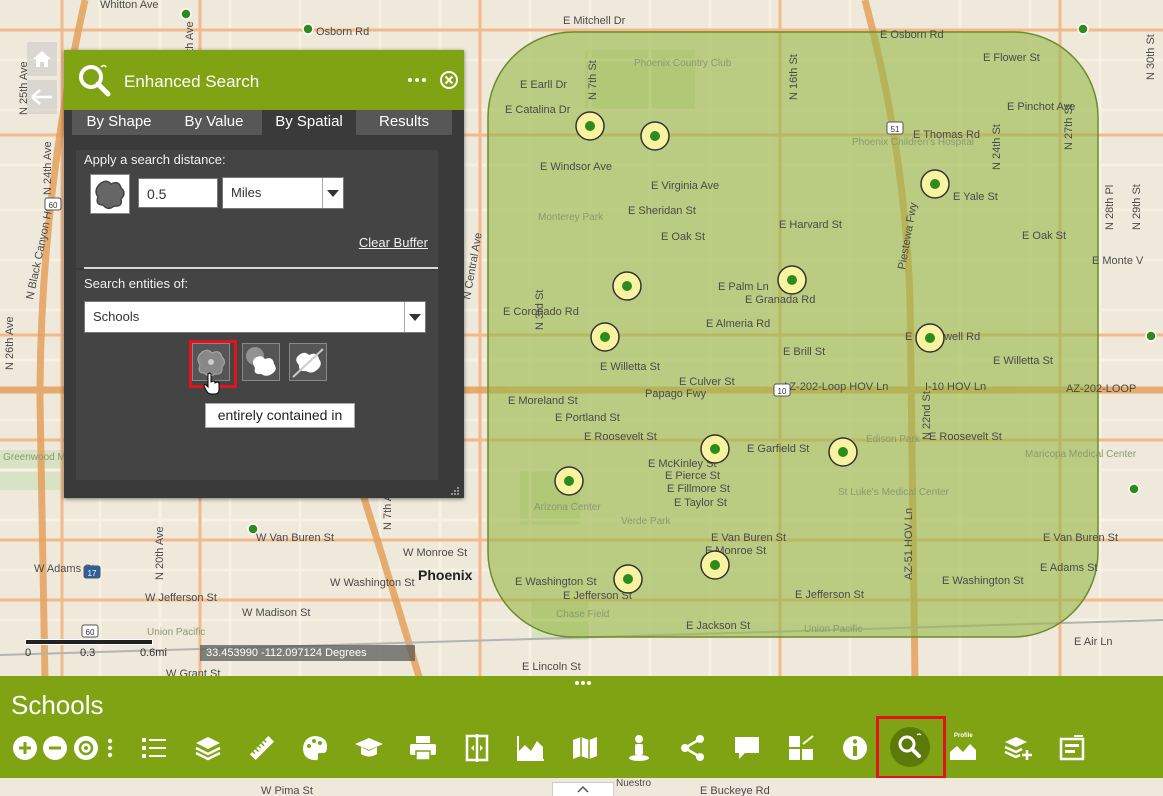 Image resolution: width=1163 pixels, height=796 pixels. I want to click on more-tools-button, so click(110, 748).